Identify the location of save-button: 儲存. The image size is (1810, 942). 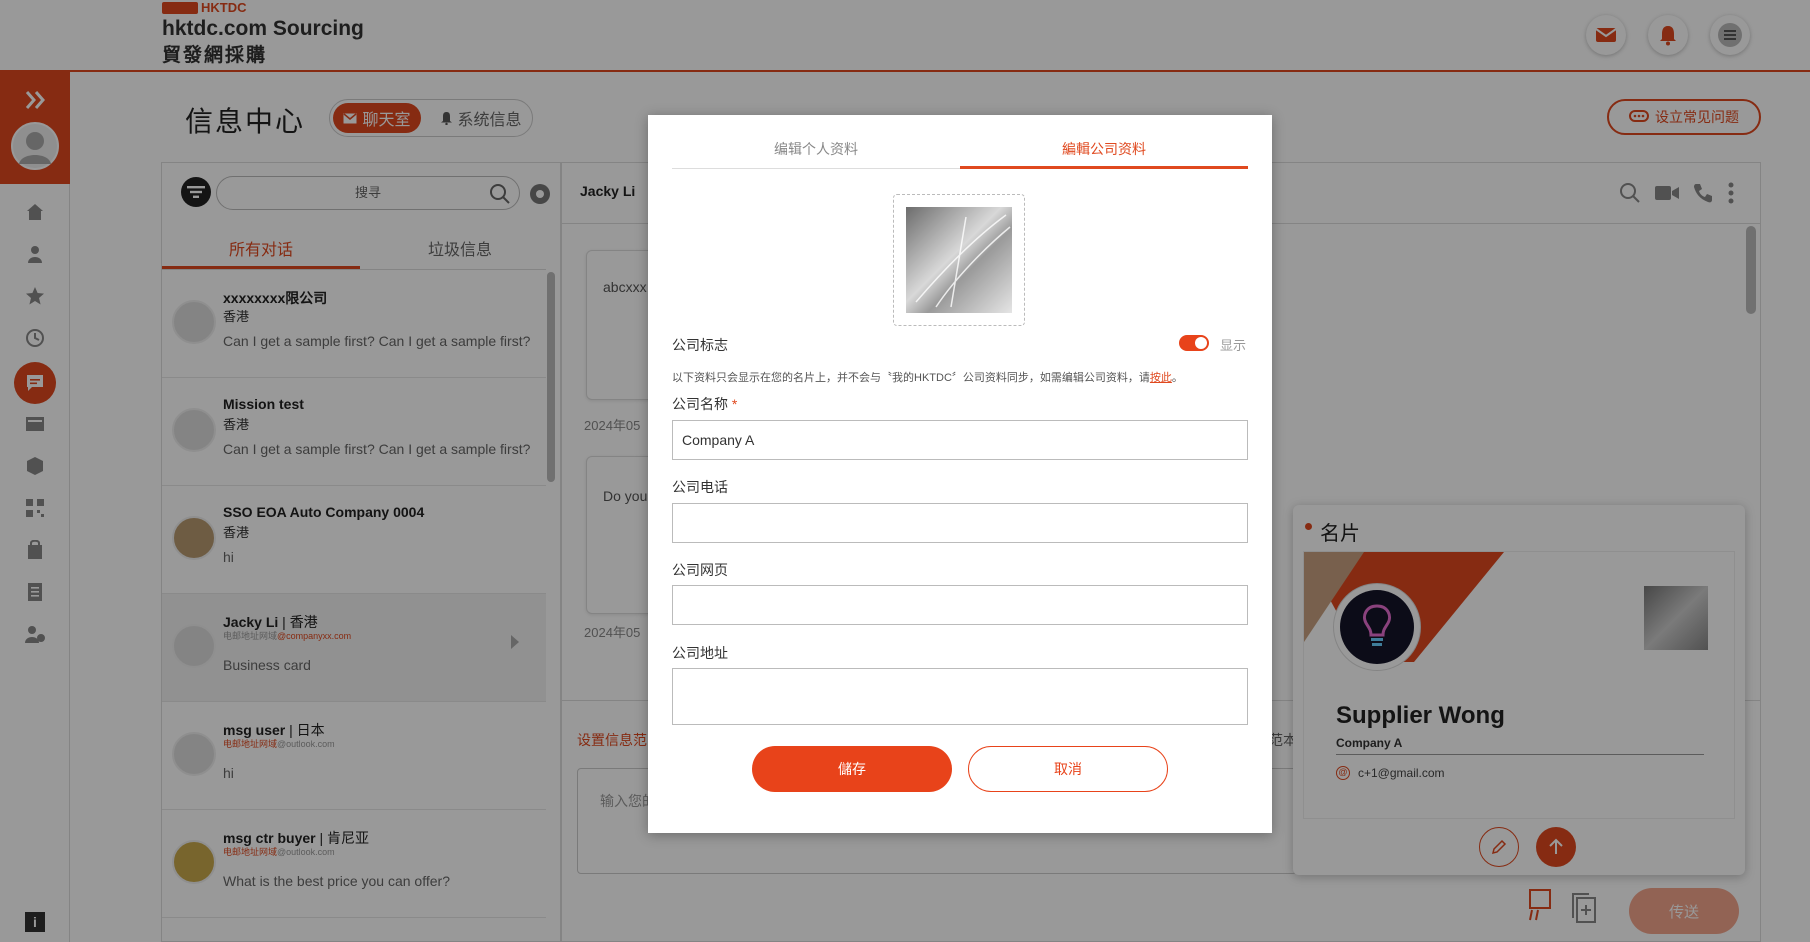
(852, 769).